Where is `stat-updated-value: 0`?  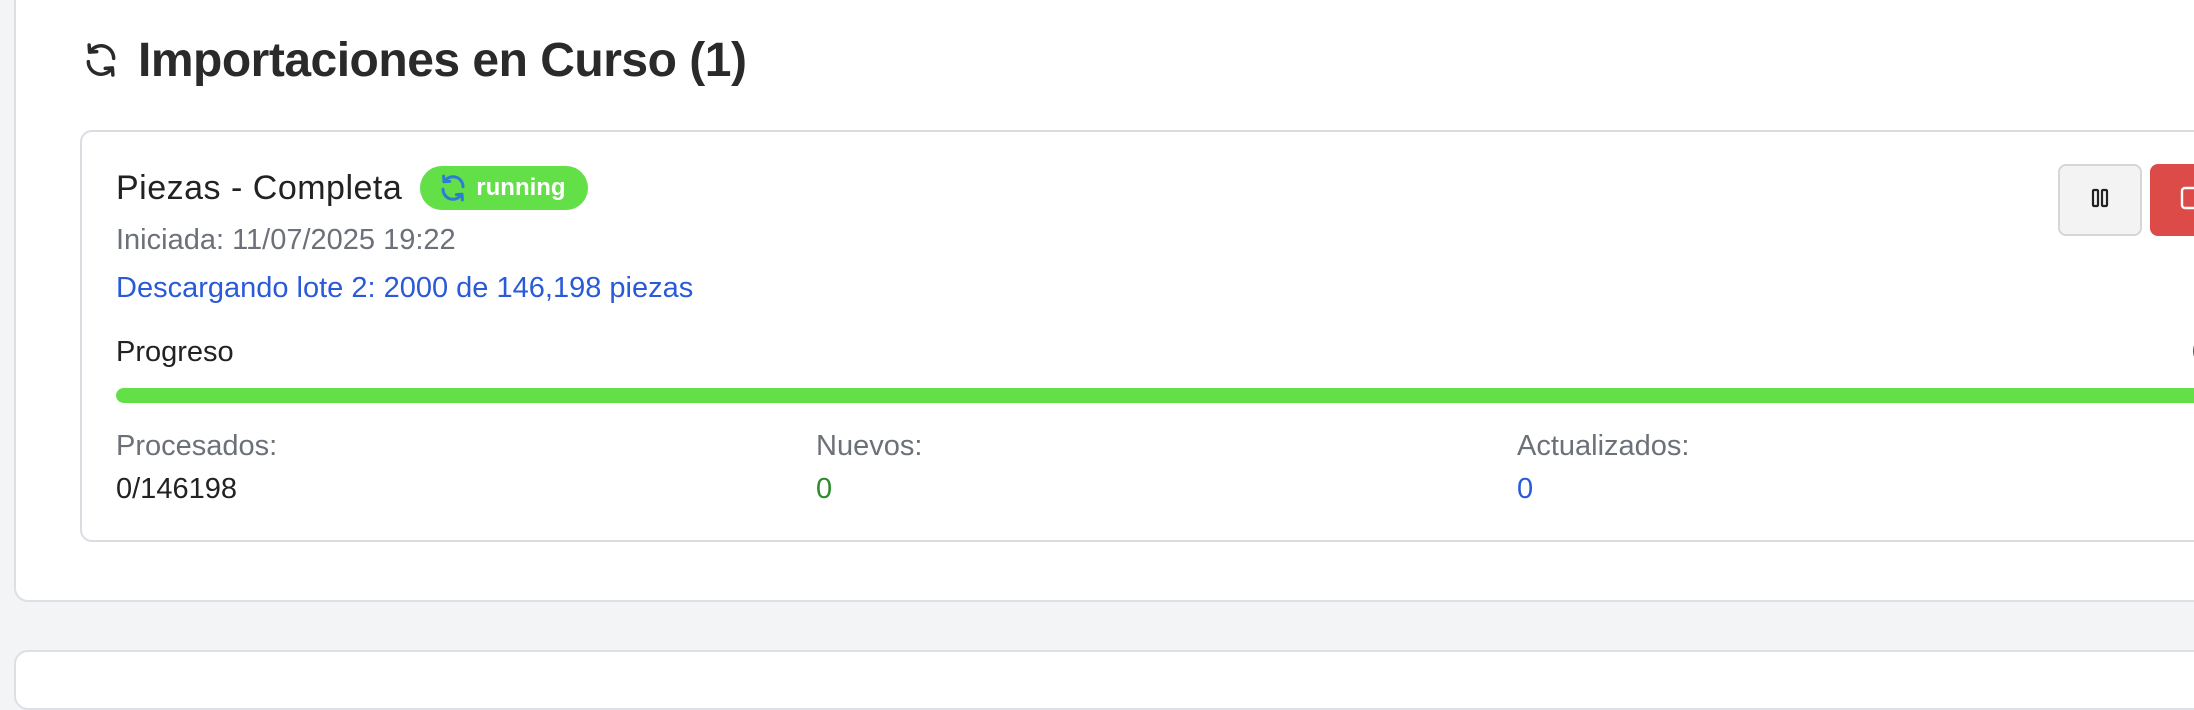 stat-updated-value: 0 is located at coordinates (1525, 489).